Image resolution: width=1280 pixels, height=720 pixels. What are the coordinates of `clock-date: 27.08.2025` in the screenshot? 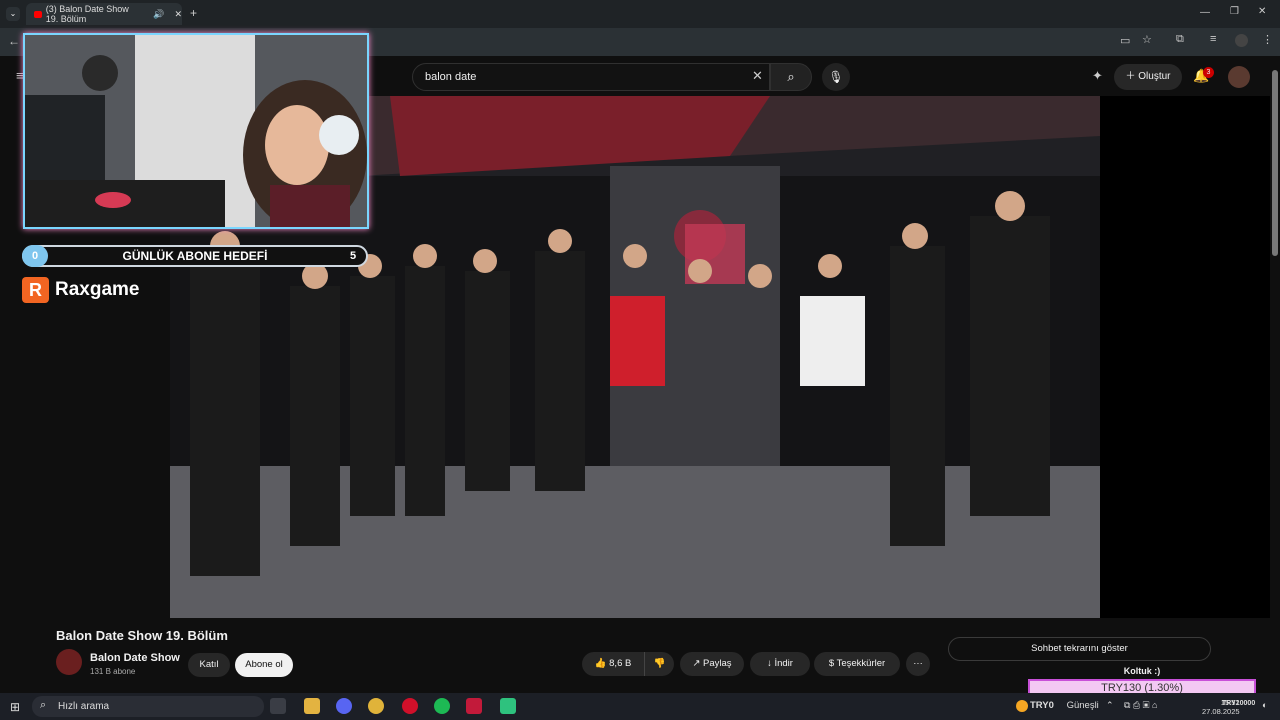 It's located at (1221, 711).